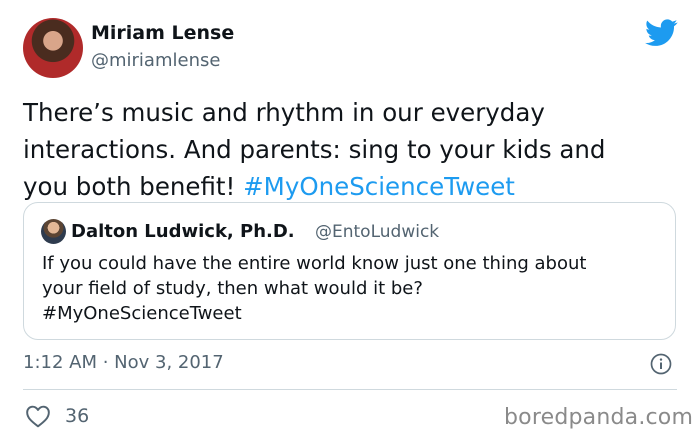 The image size is (700, 443). Describe the element at coordinates (77, 416) in the screenshot. I see `like-count: 36` at that location.